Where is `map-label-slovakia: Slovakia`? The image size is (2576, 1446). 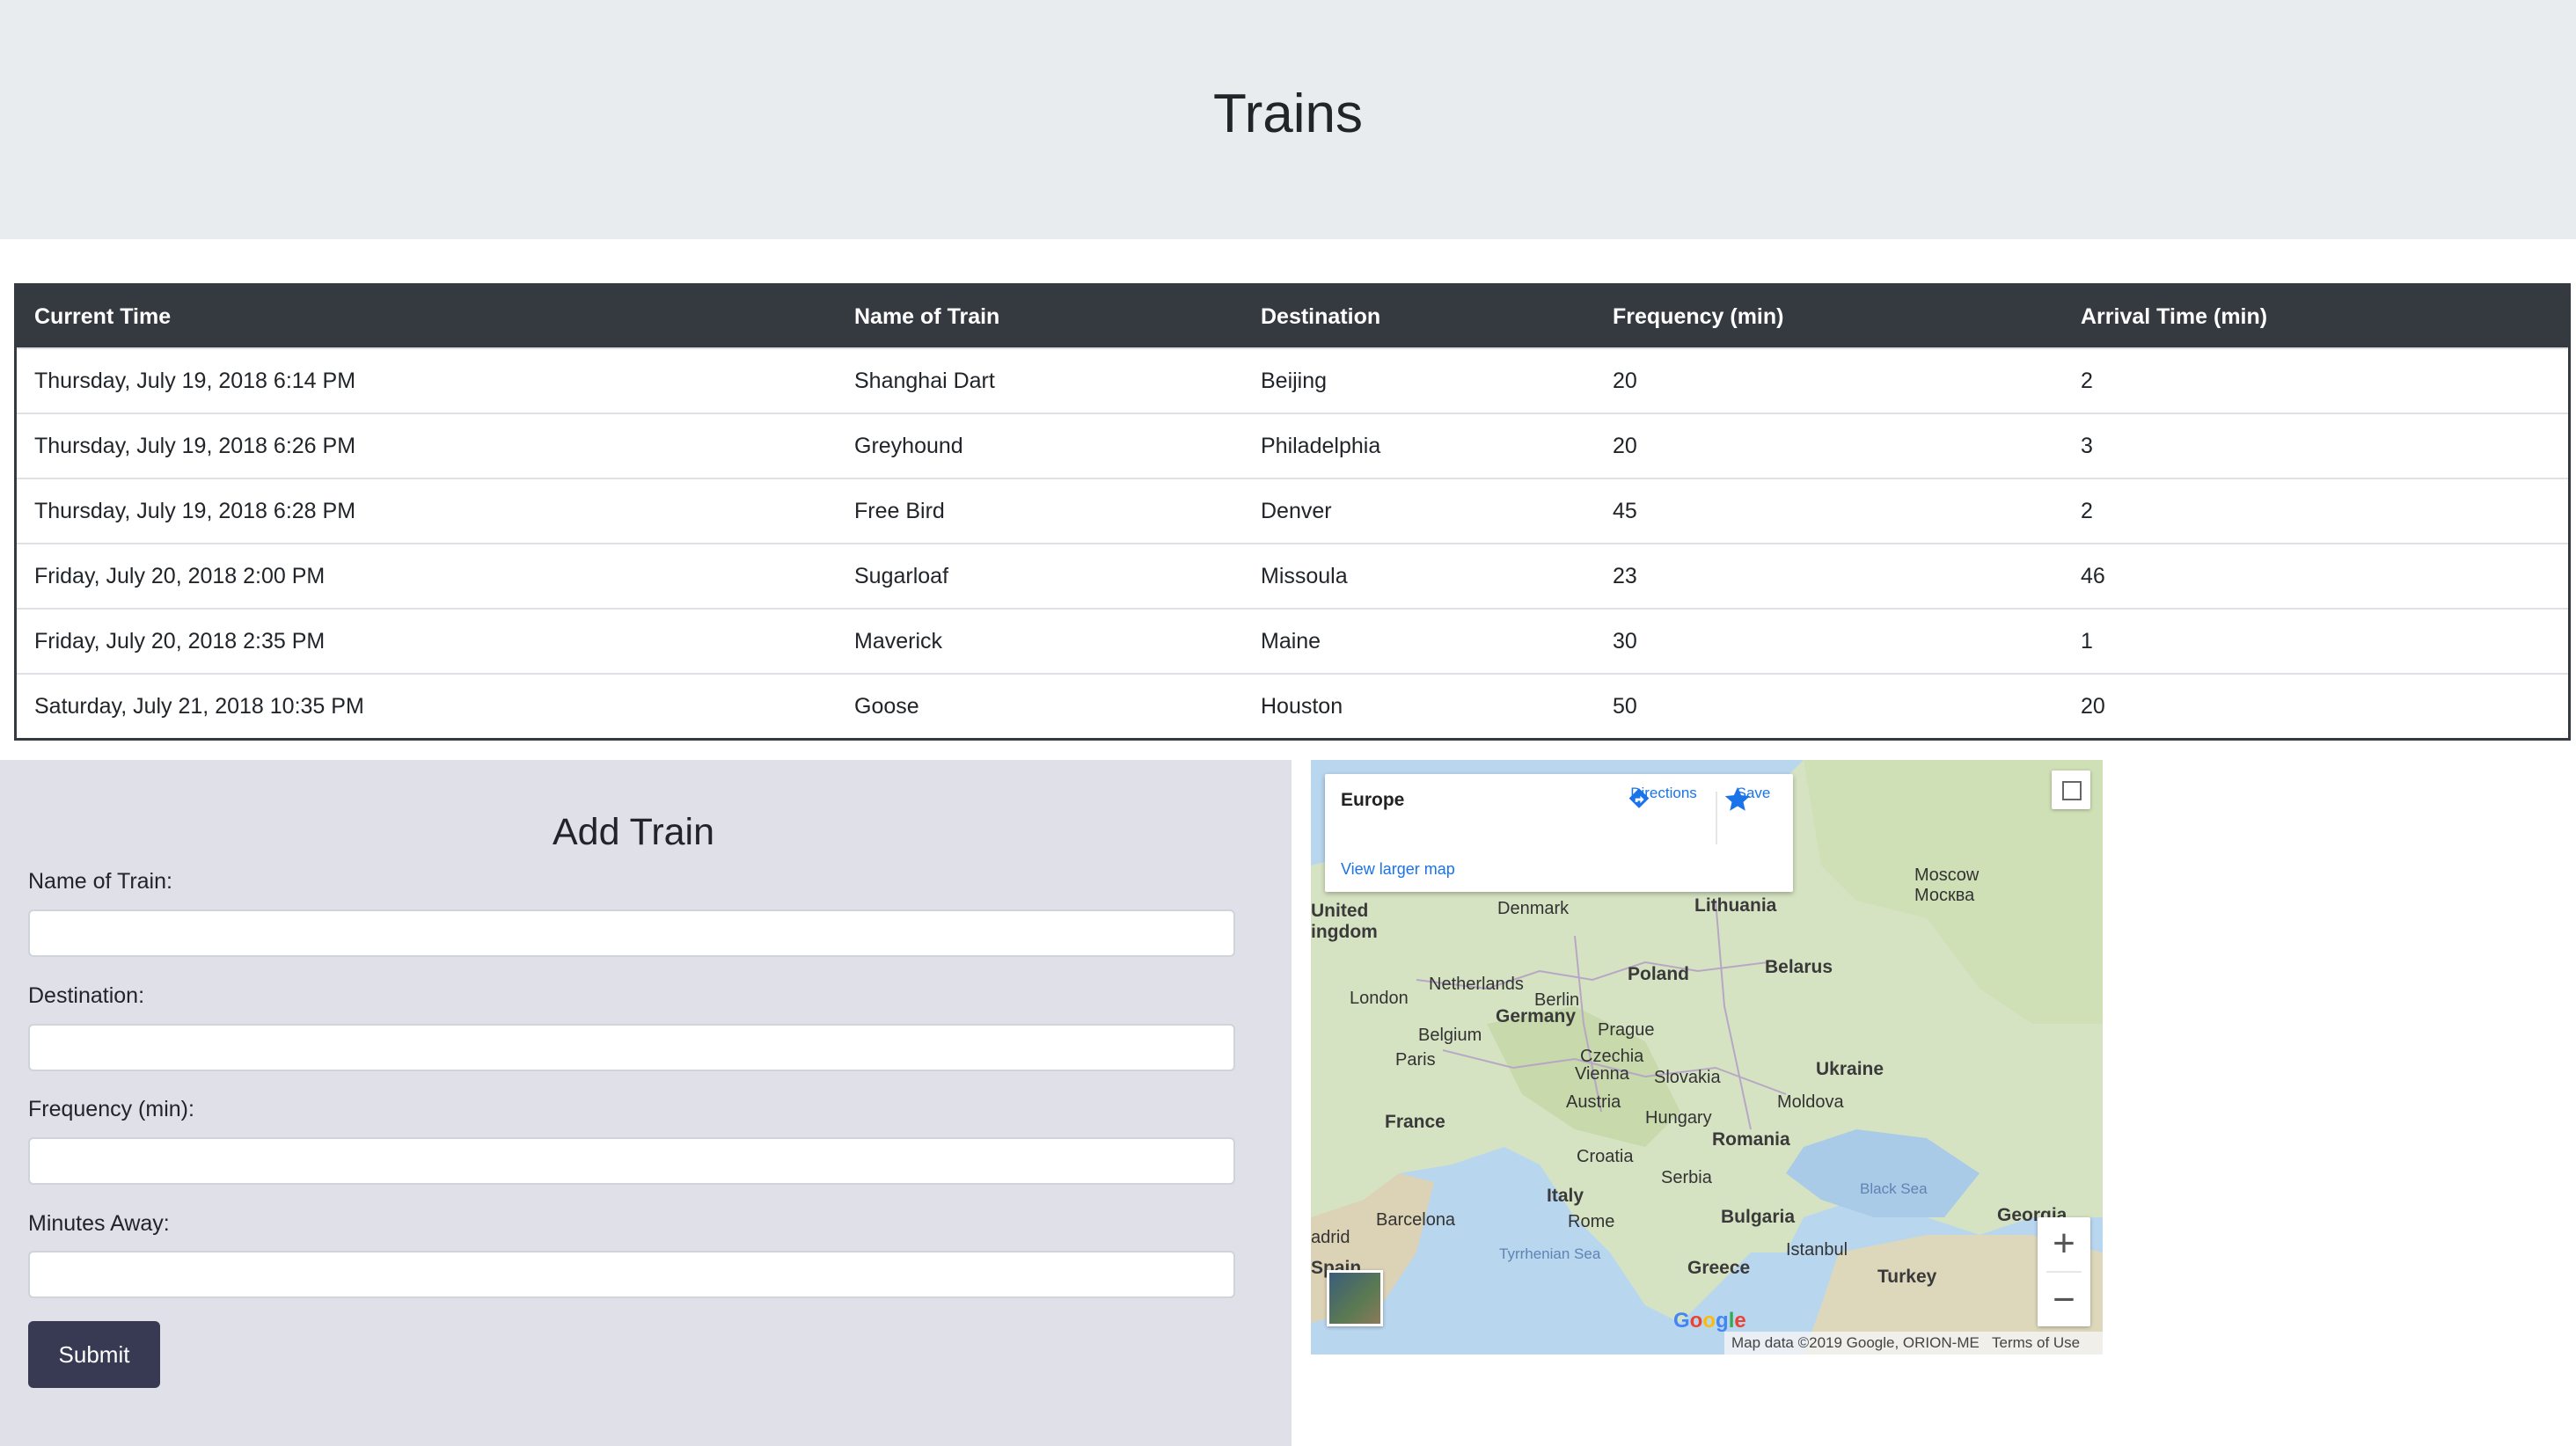
map-label-slovakia: Slovakia is located at coordinates (1687, 1077).